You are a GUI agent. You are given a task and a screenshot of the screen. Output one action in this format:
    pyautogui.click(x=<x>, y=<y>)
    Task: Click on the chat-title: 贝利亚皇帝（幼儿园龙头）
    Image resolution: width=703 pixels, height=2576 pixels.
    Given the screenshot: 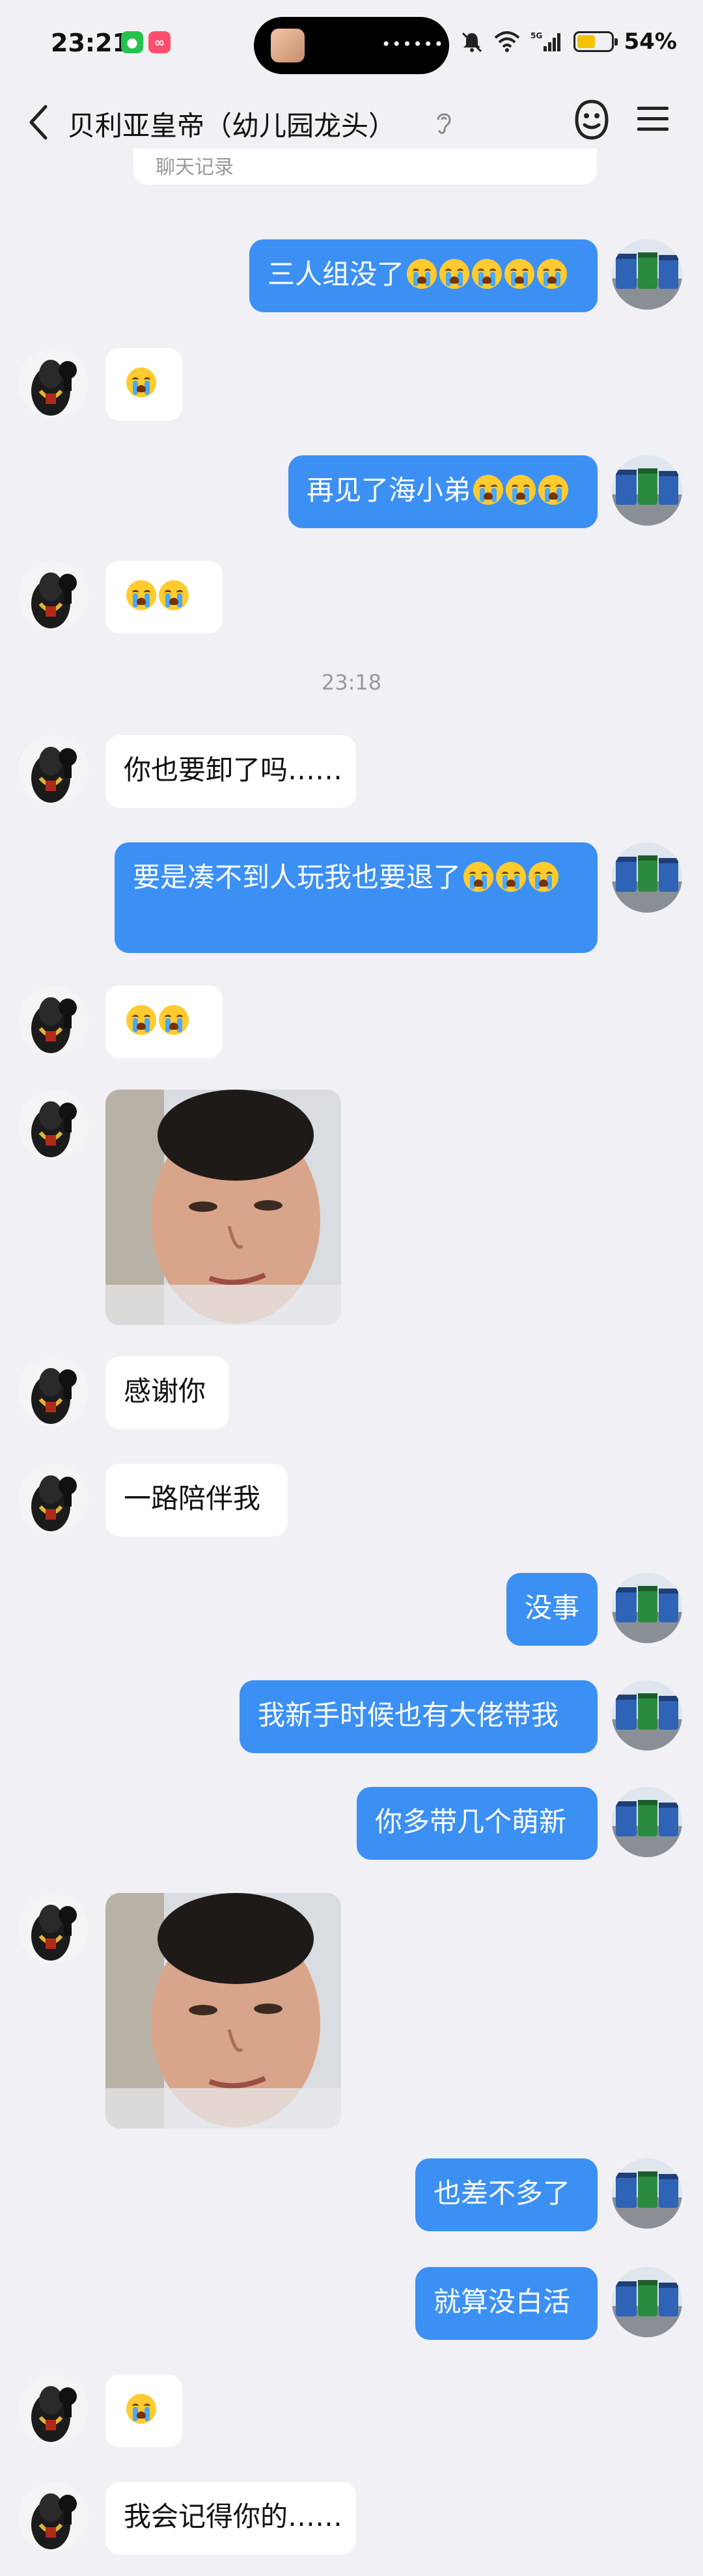 What is the action you would take?
    pyautogui.click(x=232, y=124)
    